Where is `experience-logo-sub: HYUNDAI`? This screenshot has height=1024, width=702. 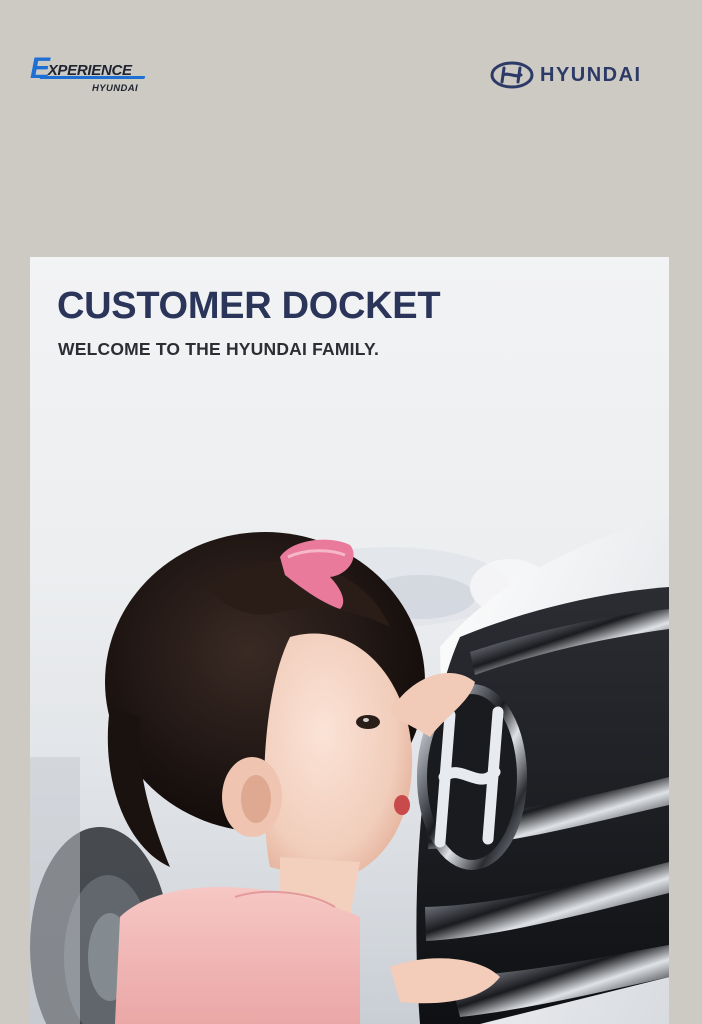
experience-logo-sub: HYUNDAI is located at coordinates (115, 88).